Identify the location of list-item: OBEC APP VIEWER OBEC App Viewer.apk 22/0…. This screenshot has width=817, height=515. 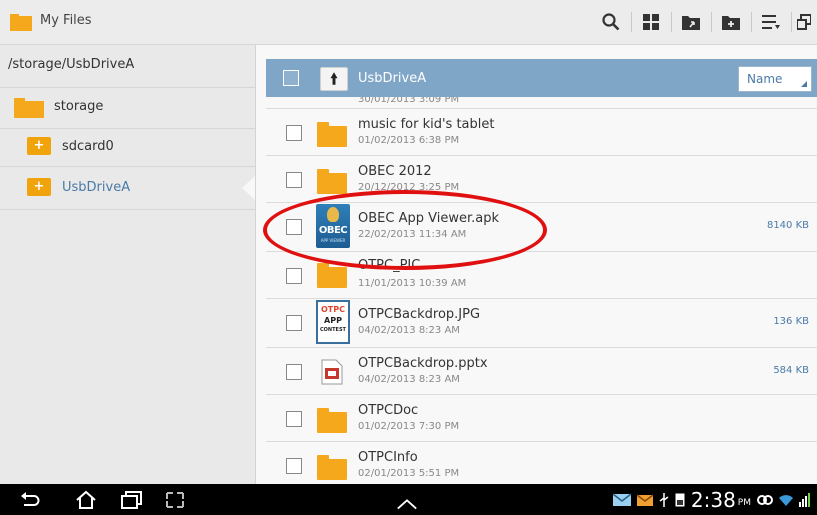
(541, 227).